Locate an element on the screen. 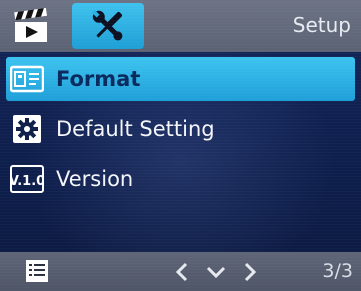 The width and height of the screenshot is (361, 291). gear-icon is located at coordinates (27, 129).